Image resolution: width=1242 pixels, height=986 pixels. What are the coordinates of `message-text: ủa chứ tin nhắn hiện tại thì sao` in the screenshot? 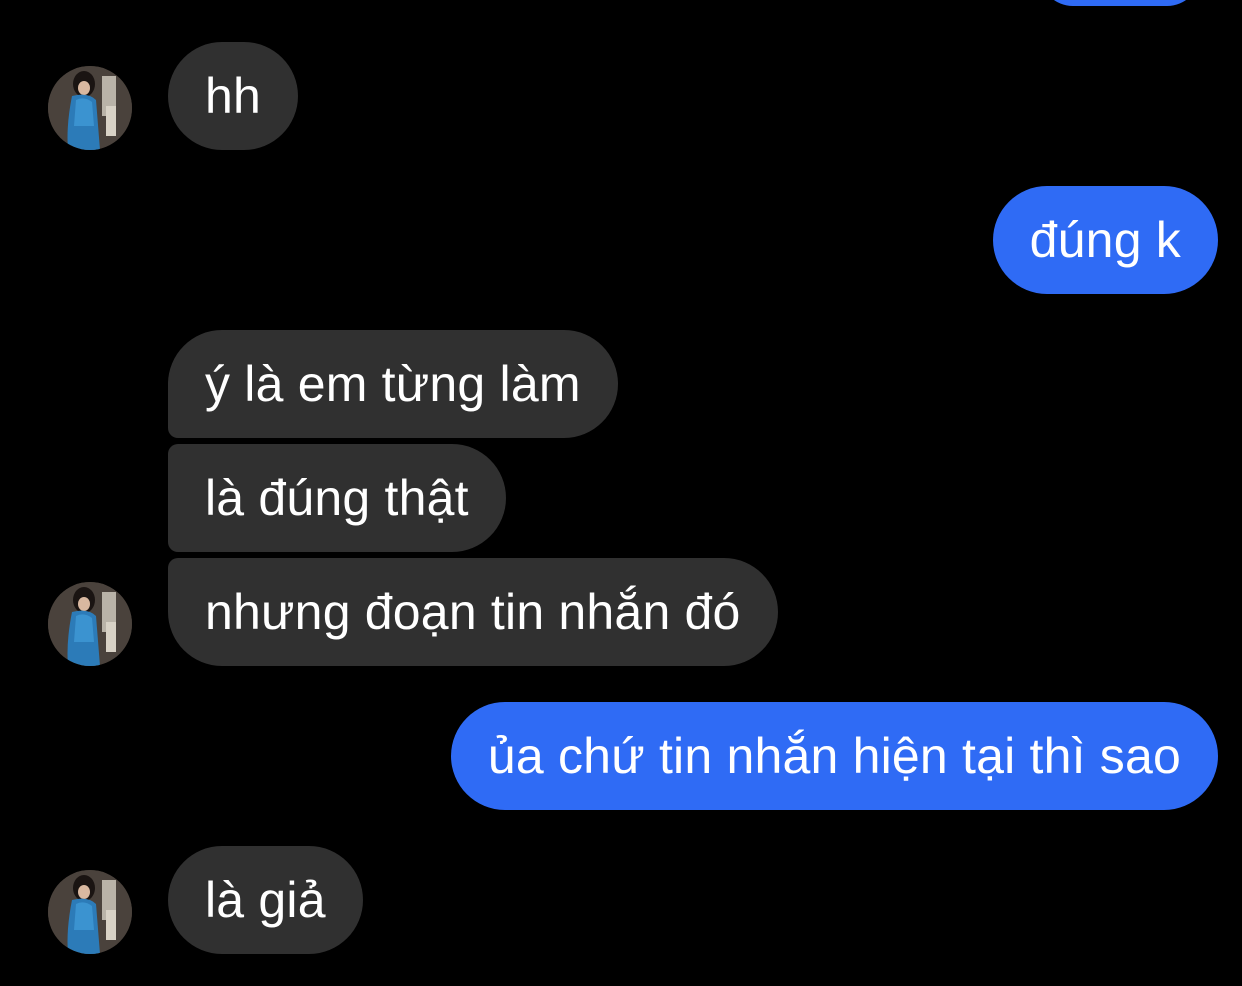 It's located at (834, 756).